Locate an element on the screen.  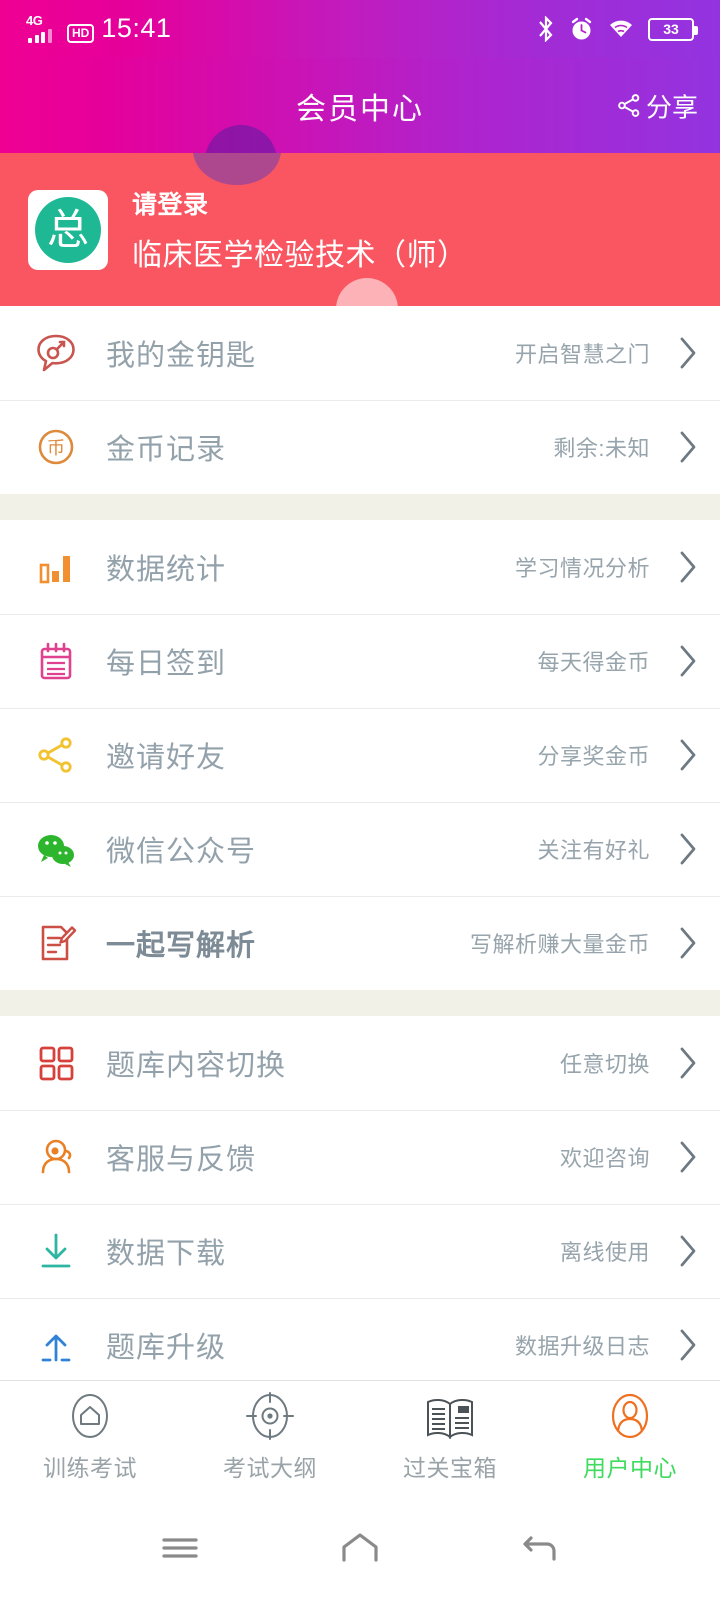
android-nav-bar is located at coordinates (360, 1547).